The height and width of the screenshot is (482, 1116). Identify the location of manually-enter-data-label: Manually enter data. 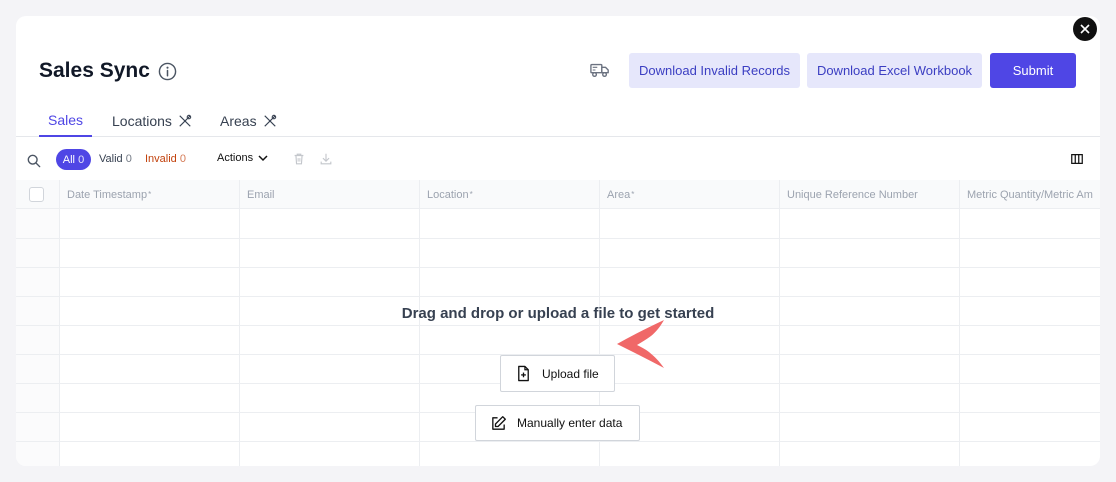
(570, 423).